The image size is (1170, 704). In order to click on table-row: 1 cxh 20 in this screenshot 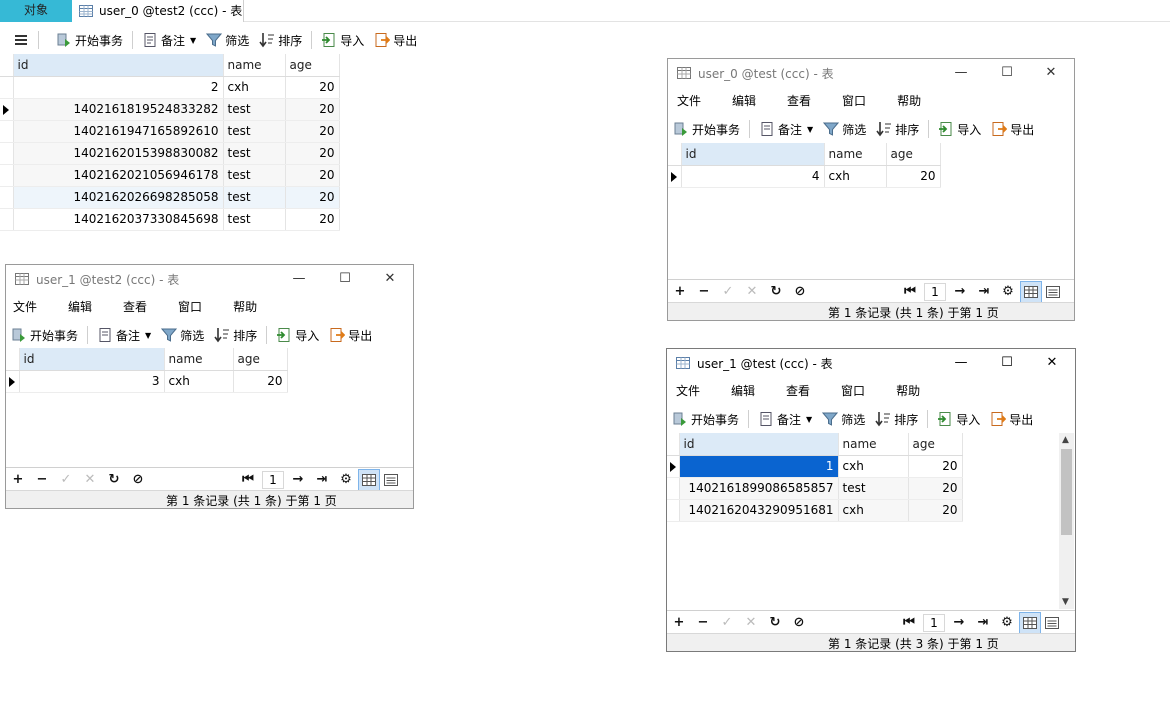, I will do `click(815, 466)`.